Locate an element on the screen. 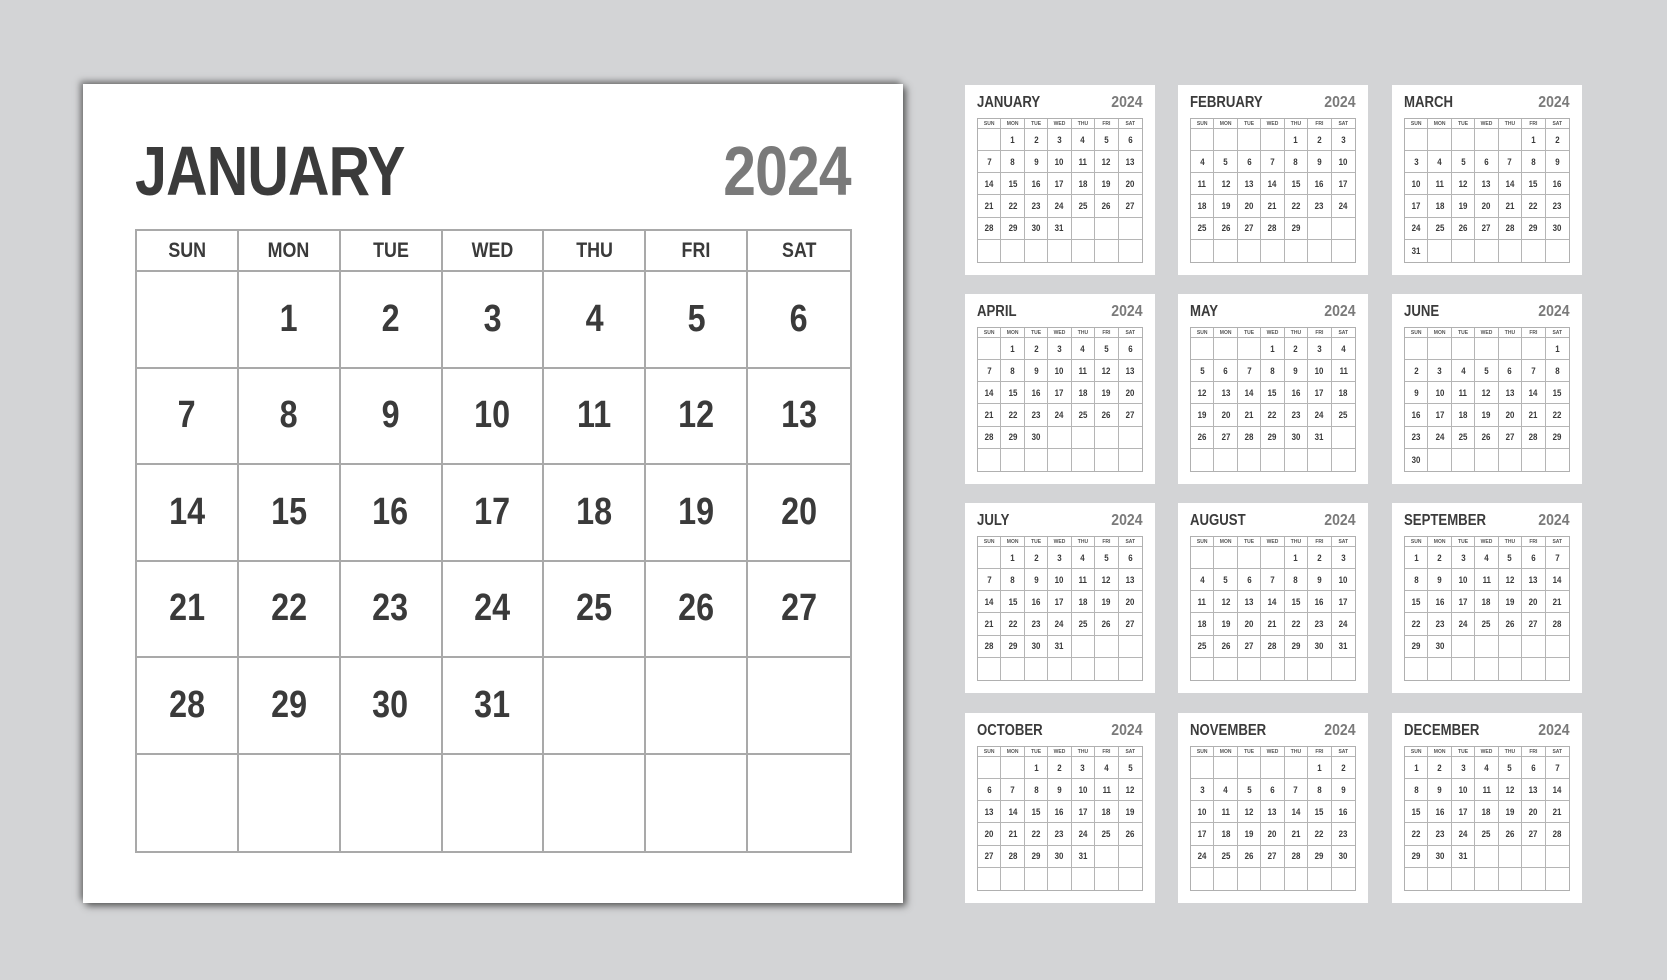 This screenshot has width=1667, height=980. mini-day-cell: 18 is located at coordinates (1083, 393).